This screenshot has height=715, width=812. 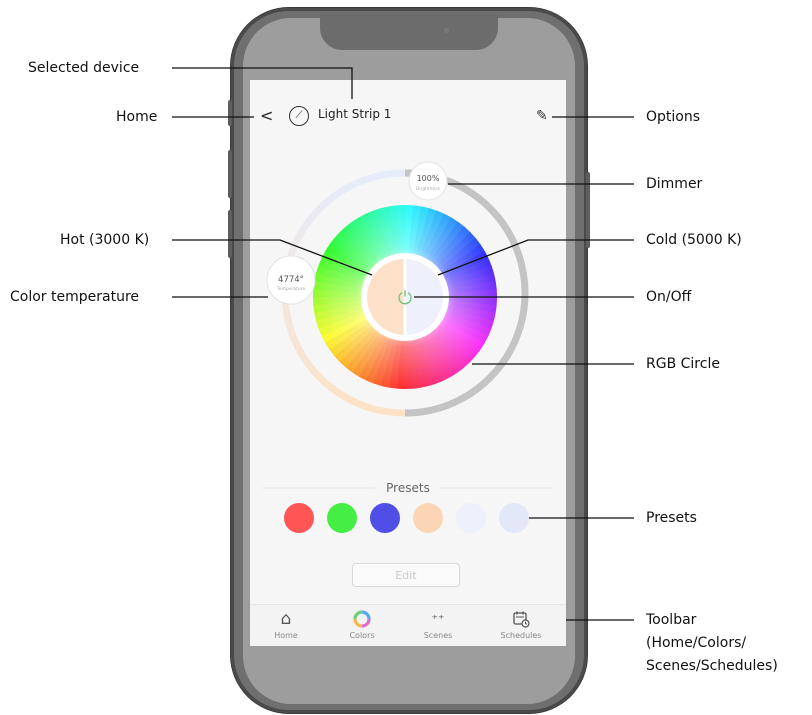 What do you see at coordinates (137, 117) in the screenshot?
I see `callout-home: Home` at bounding box center [137, 117].